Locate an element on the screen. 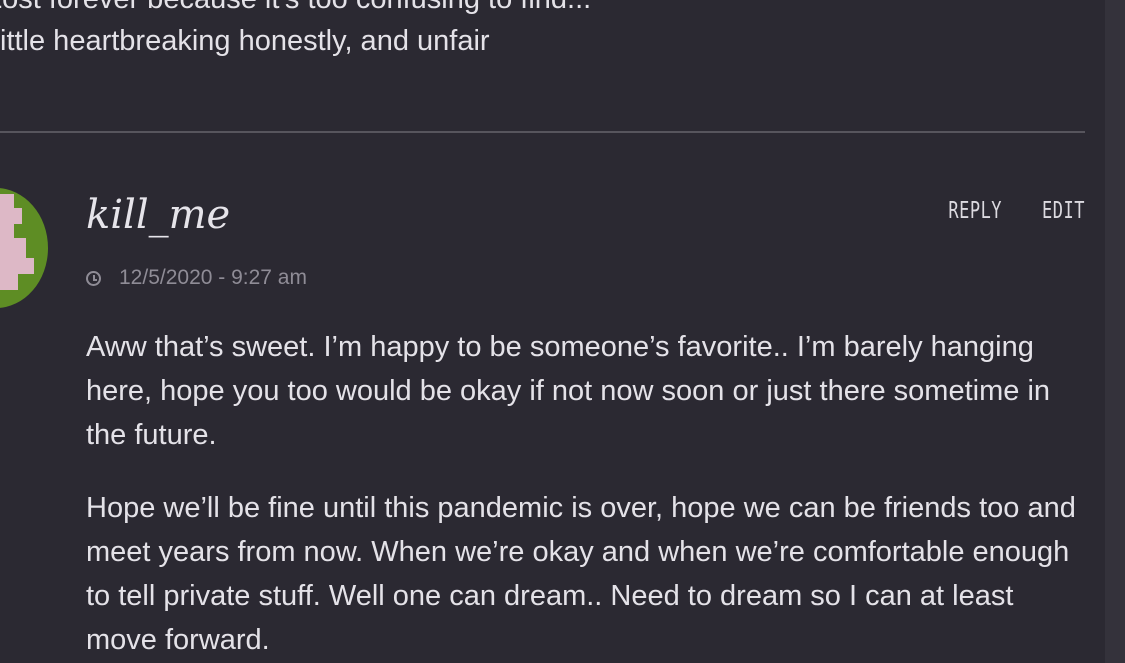  comment-divider is located at coordinates (542, 132).